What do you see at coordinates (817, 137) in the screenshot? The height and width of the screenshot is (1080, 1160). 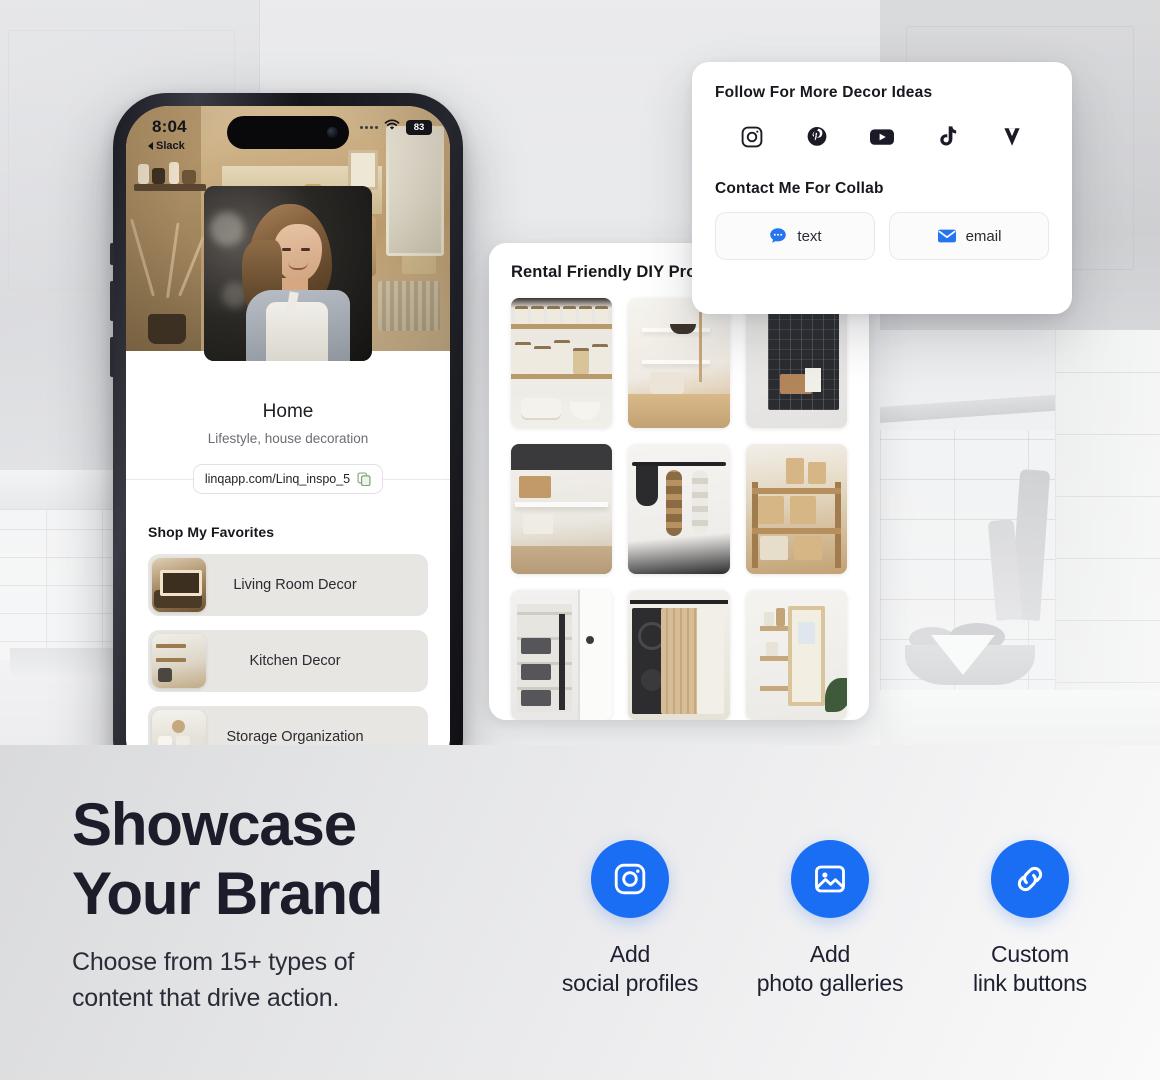 I see `pinterest-icon` at bounding box center [817, 137].